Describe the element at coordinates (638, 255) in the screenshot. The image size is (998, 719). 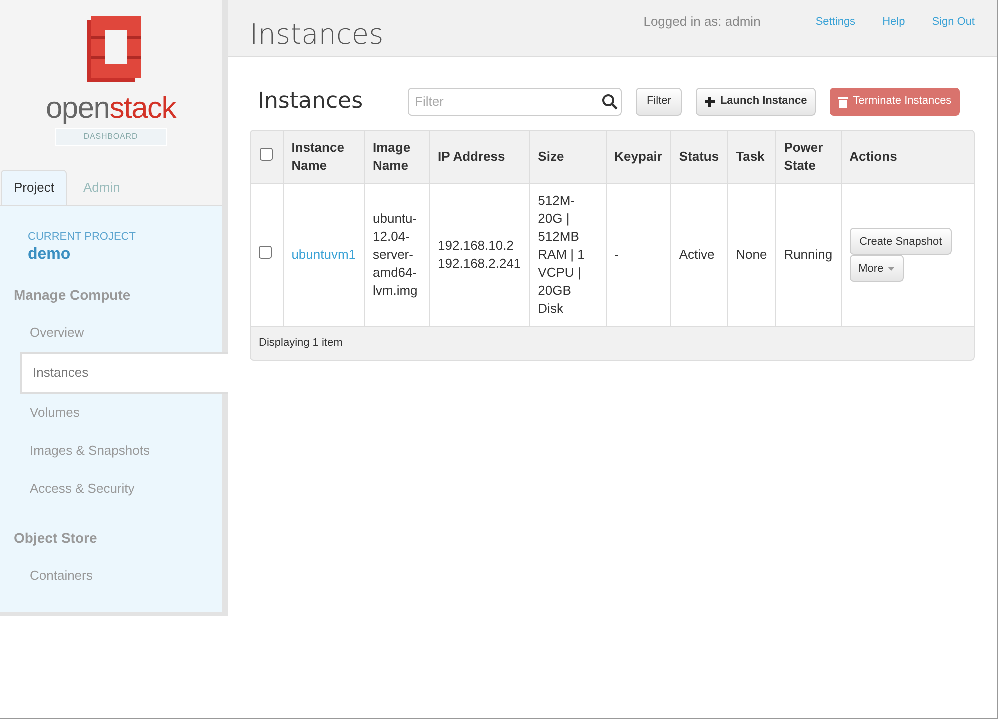
I see `table-cell: -` at that location.